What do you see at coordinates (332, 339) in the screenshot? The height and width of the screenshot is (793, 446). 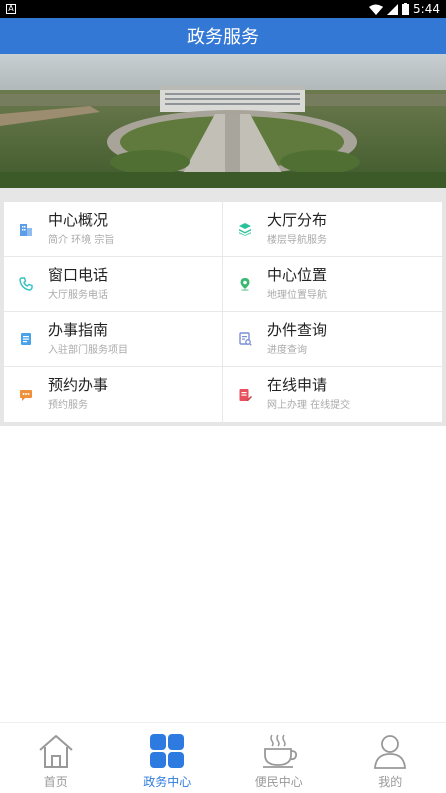 I see `grid-item-case-query: 办件查询 进度查询` at bounding box center [332, 339].